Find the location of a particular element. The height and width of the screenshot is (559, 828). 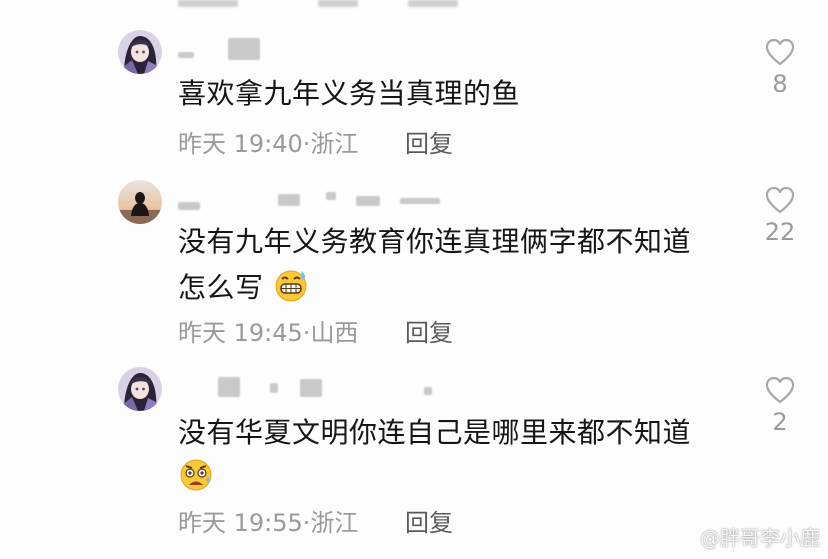

comment-text-line2: 怎么写 is located at coordinates (243, 288).